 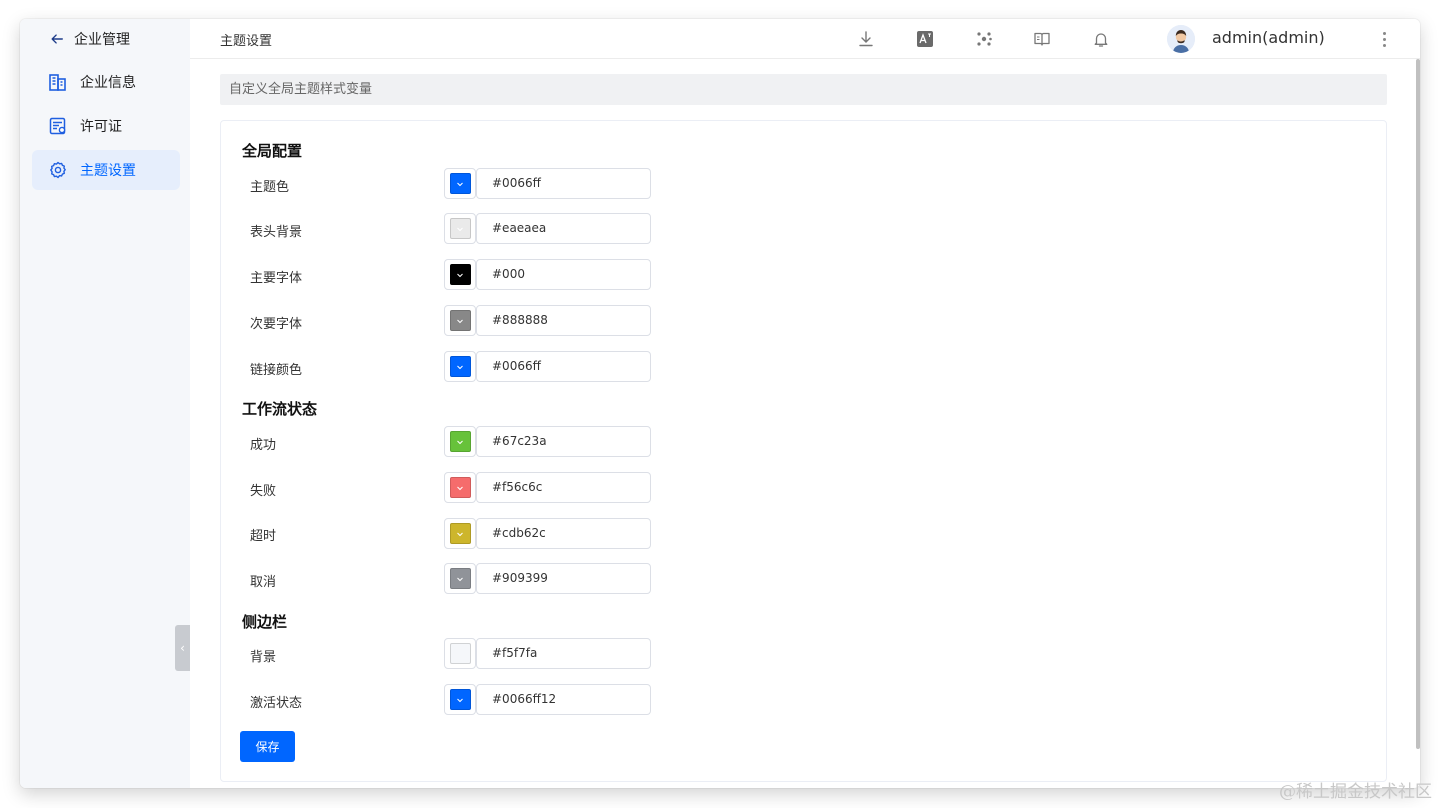 I want to click on username: admin(admin), so click(x=1268, y=37).